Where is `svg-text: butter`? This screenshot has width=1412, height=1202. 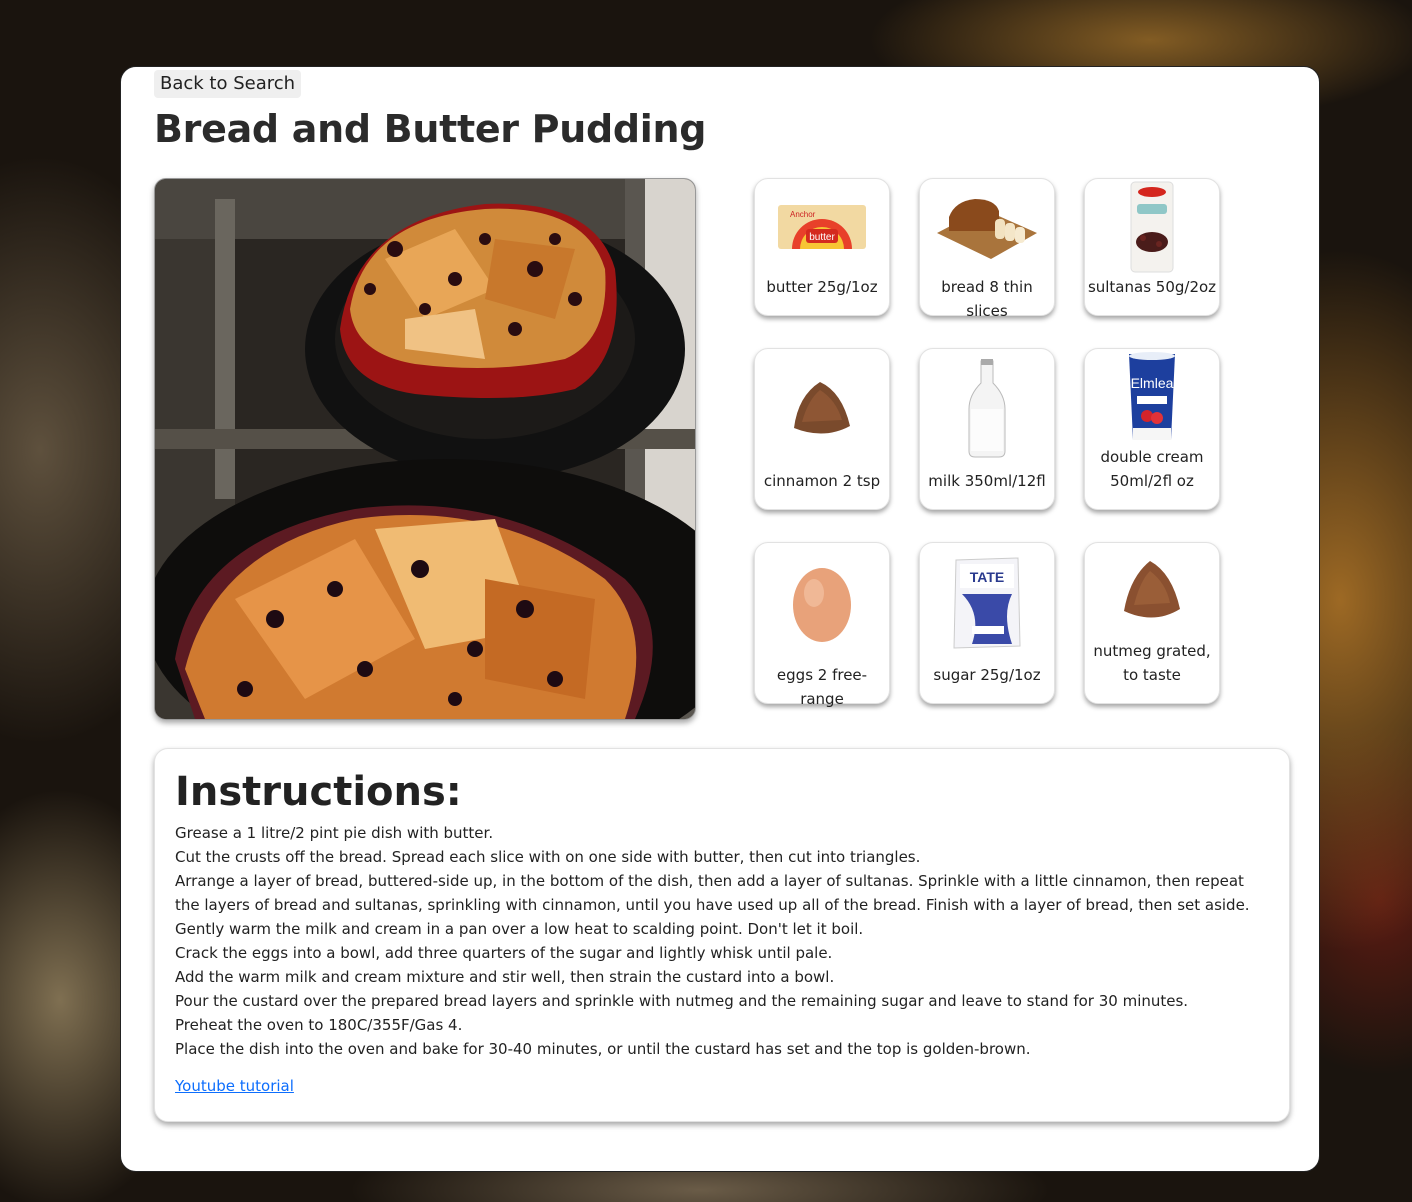
svg-text: butter is located at coordinates (822, 237).